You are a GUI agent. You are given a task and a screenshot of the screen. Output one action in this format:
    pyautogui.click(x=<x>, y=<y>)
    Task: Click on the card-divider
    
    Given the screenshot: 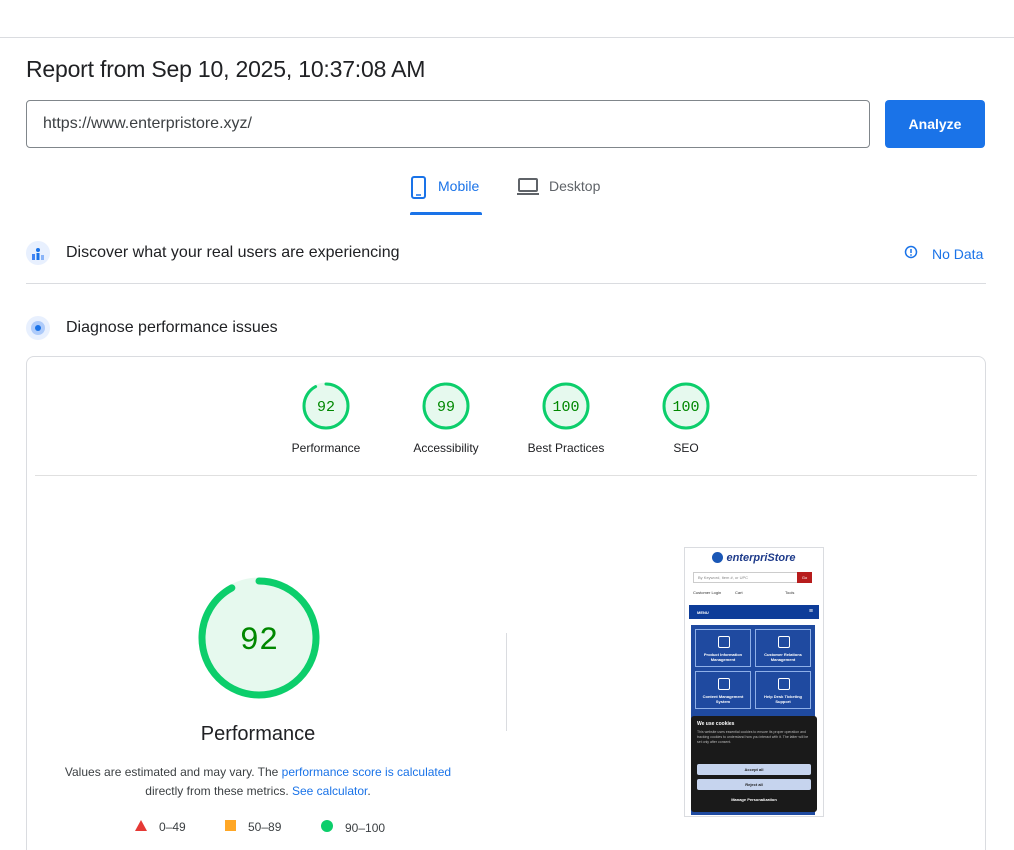 What is the action you would take?
    pyautogui.click(x=506, y=475)
    